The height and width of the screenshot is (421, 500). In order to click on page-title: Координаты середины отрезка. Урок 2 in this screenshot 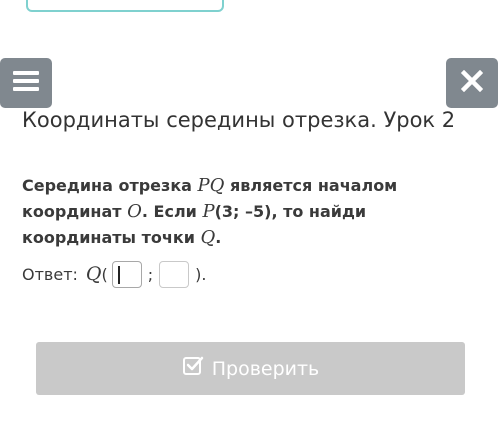, I will do `click(239, 120)`.